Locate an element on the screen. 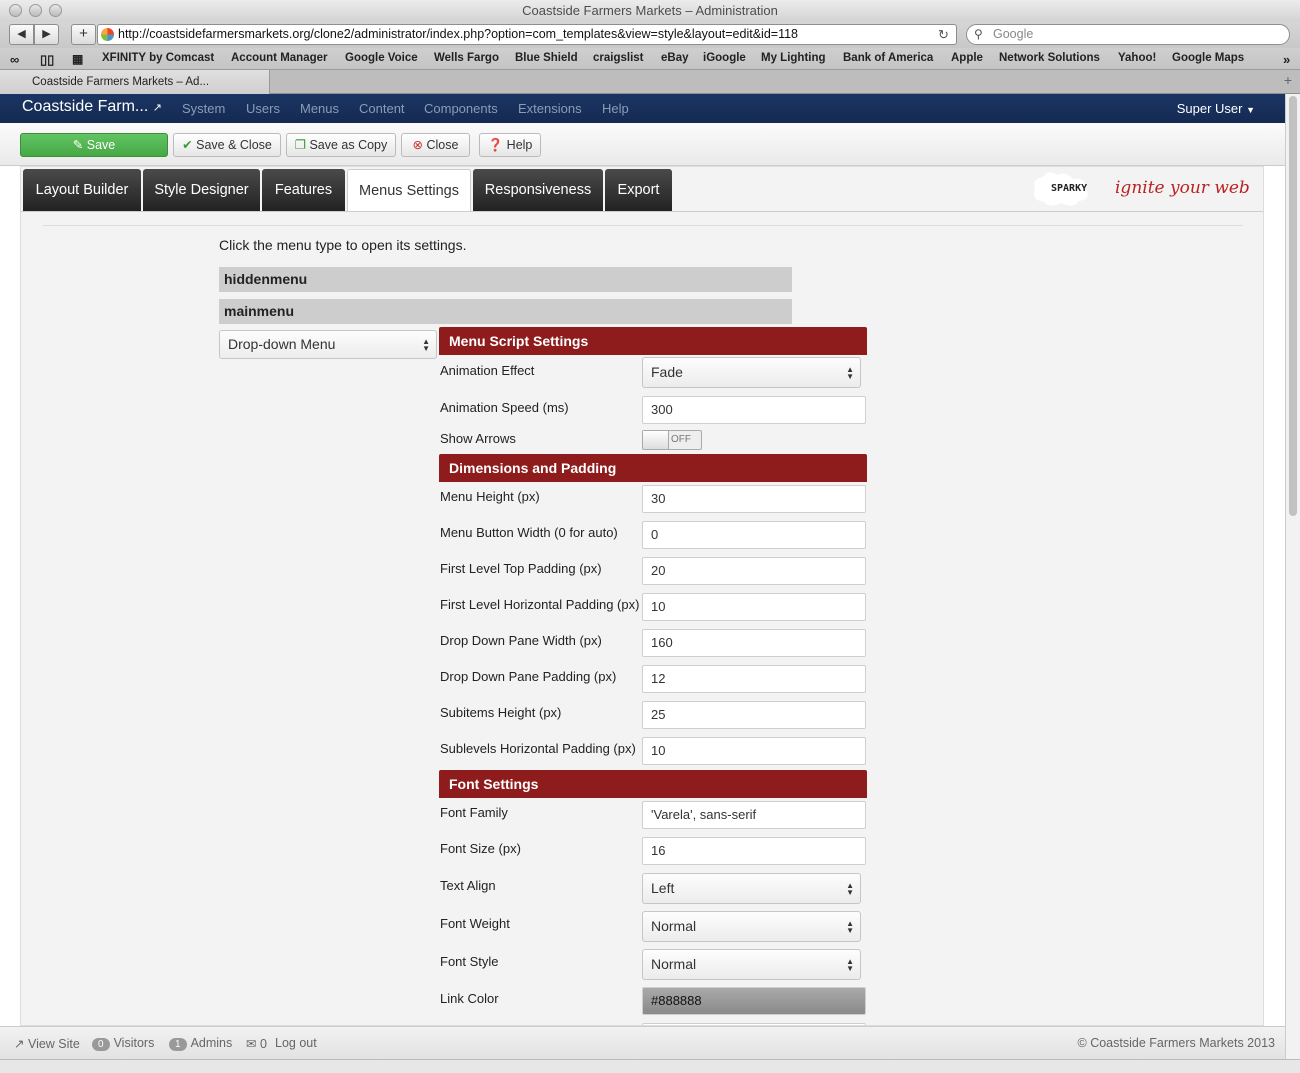 This screenshot has height=1073, width=1300. menu-system: System is located at coordinates (203, 108).